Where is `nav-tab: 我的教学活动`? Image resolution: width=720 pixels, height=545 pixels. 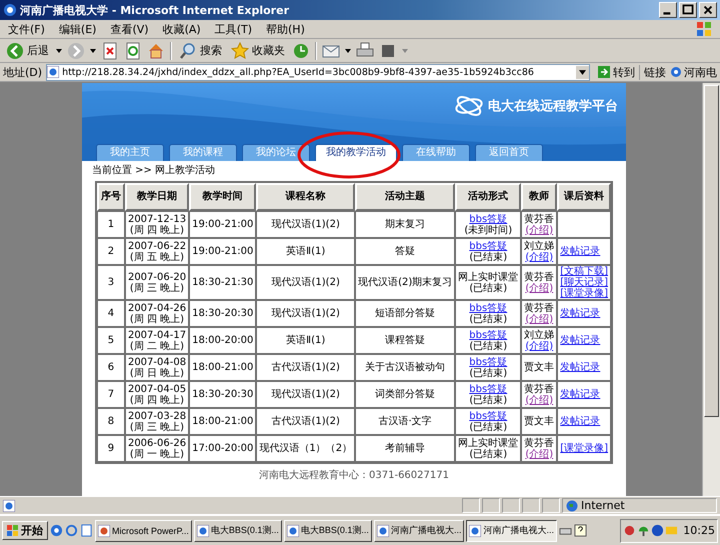
nav-tab: 我的教学活动 is located at coordinates (356, 152).